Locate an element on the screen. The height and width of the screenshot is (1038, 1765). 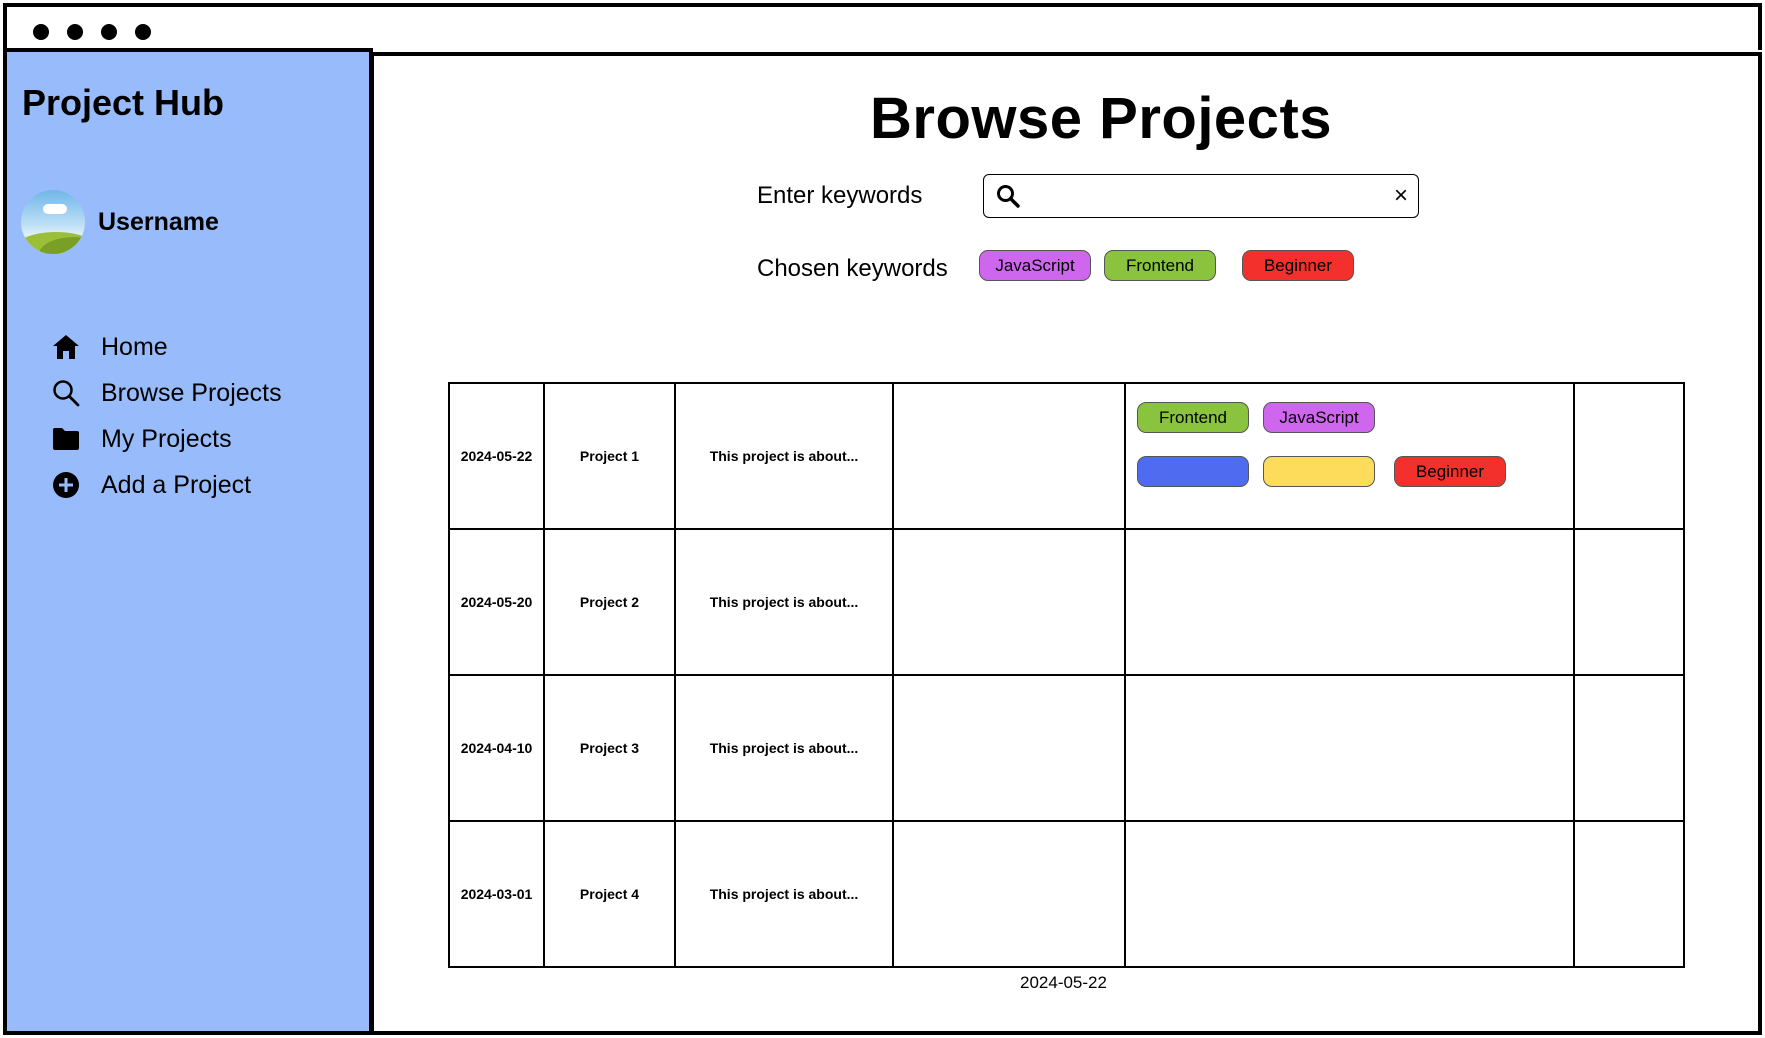
sidebar-item-home: Home is located at coordinates (166, 347).